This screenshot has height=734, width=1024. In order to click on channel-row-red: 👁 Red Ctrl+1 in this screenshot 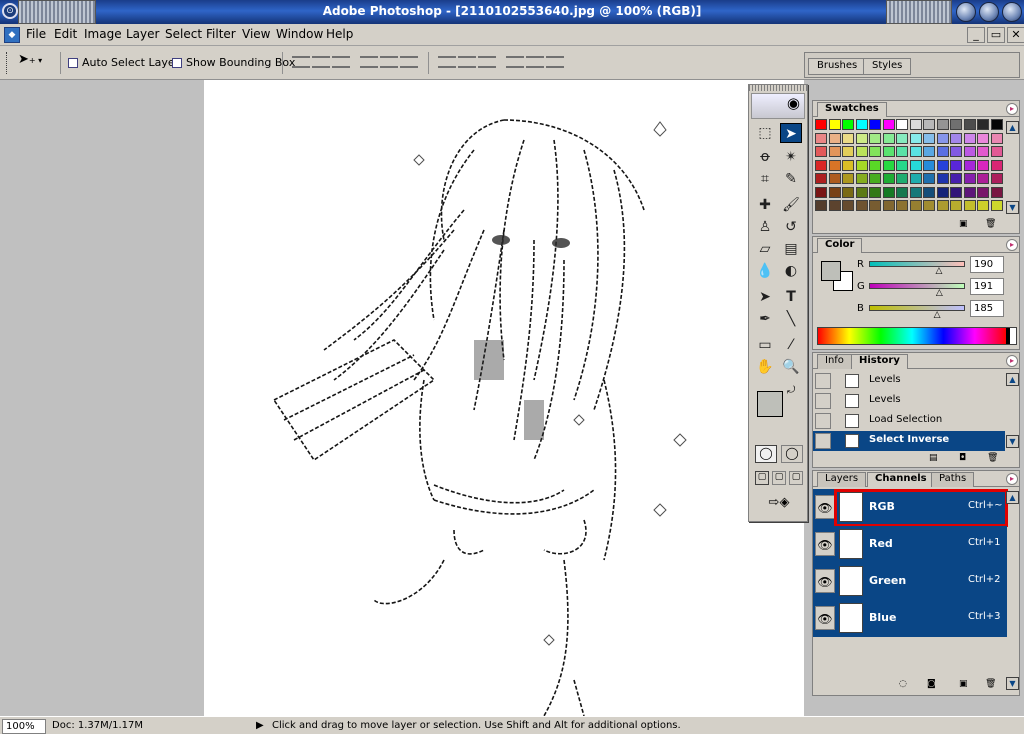, I will do `click(910, 544)`.